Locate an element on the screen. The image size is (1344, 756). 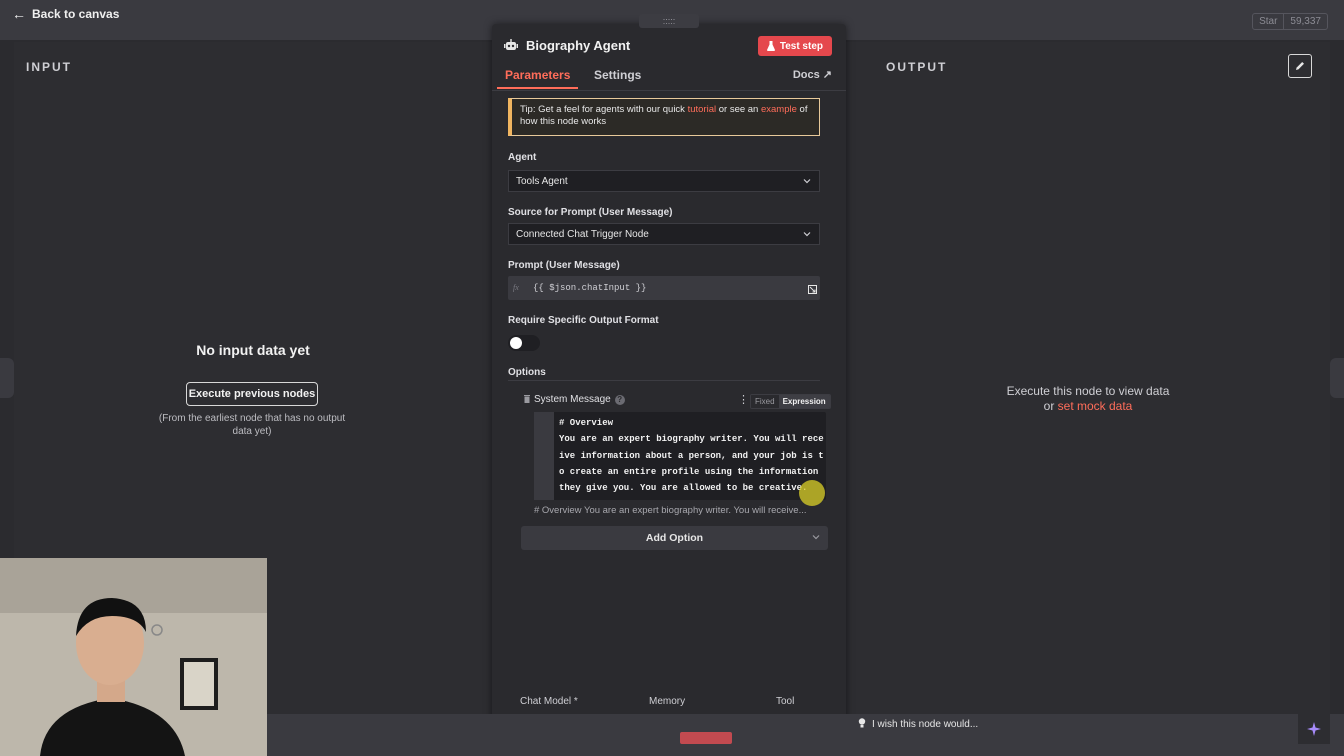
output-format-label: Require Specific Output Format is located at coordinates (583, 320).